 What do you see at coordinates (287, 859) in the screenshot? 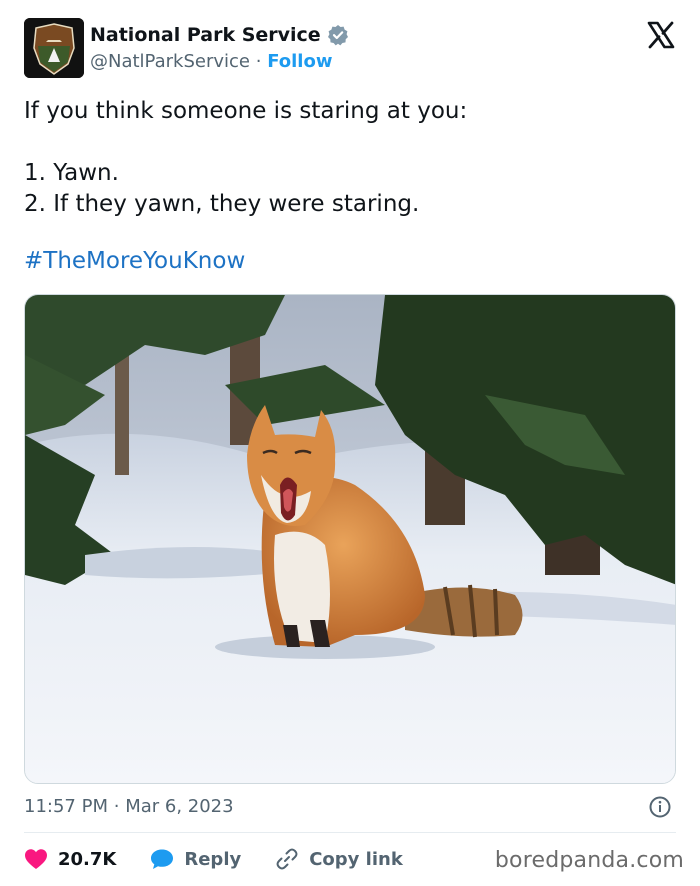
I see `link-icon` at bounding box center [287, 859].